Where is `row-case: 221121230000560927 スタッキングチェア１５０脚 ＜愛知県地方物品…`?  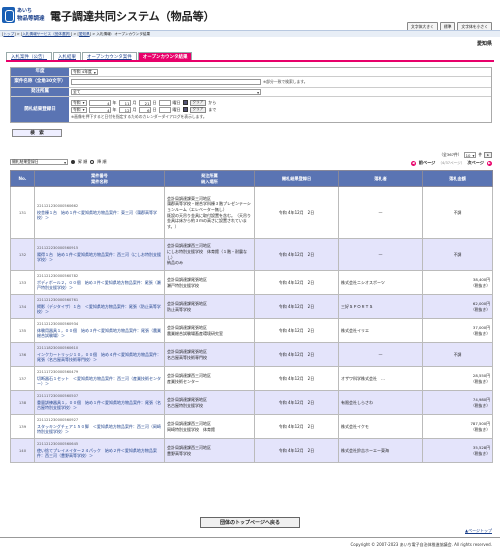
row-case: 221121230000560927 スタッキングチェア１５０脚 ＜愛知県地方物品… is located at coordinates (99, 426).